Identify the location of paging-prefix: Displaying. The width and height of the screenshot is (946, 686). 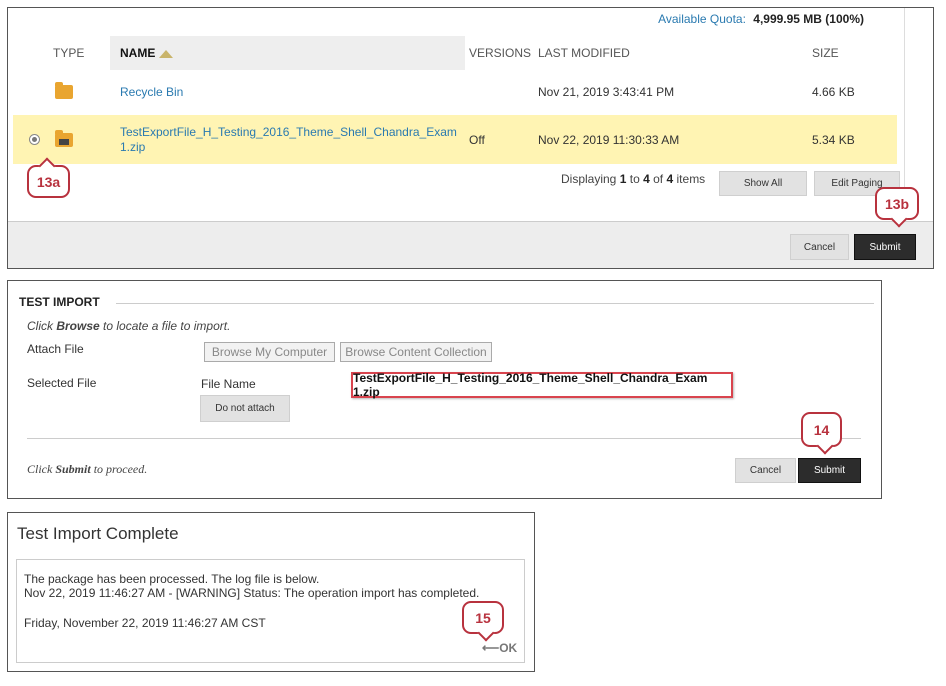
(589, 179).